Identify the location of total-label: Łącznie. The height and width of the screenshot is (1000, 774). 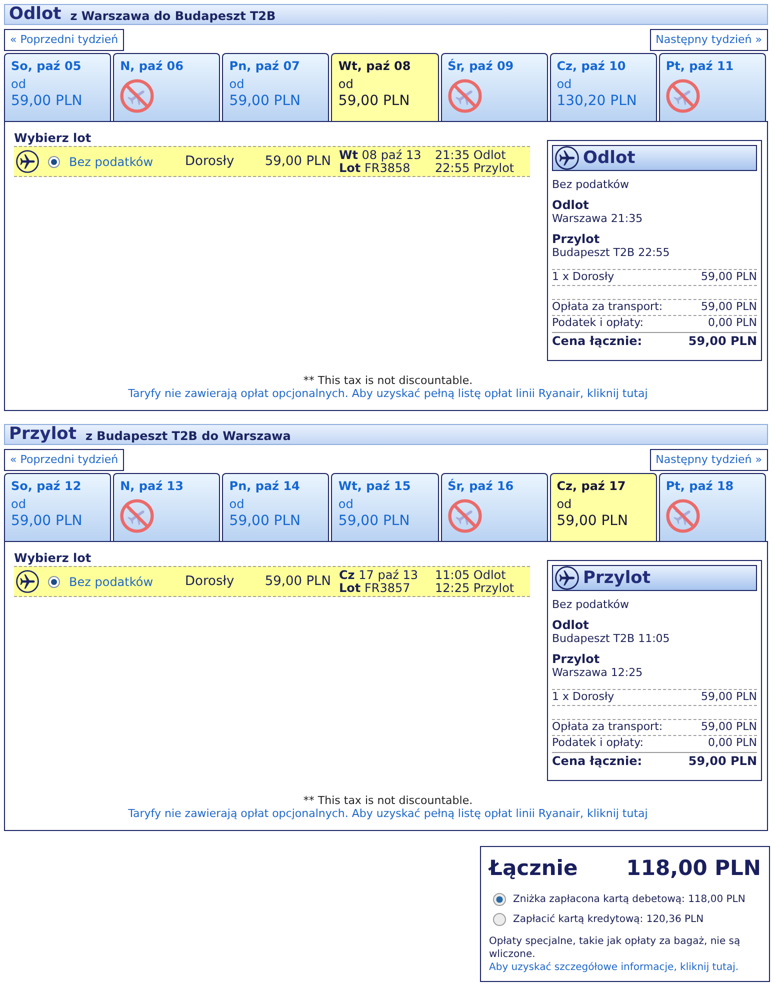
(533, 868).